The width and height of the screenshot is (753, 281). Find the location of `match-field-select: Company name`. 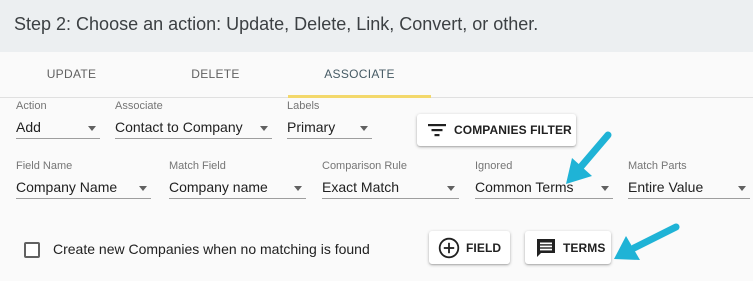

match-field-select: Company name is located at coordinates (237, 186).